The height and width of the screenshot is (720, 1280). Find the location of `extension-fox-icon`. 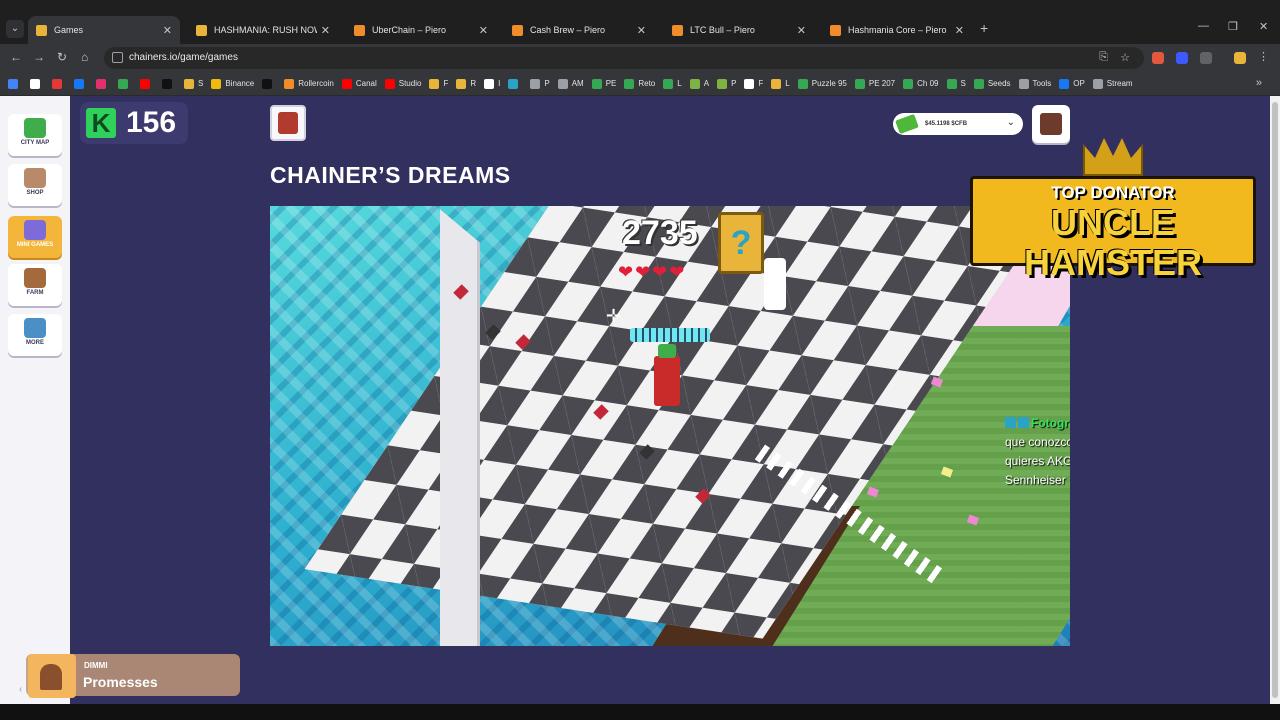

extension-fox-icon is located at coordinates (1158, 58).